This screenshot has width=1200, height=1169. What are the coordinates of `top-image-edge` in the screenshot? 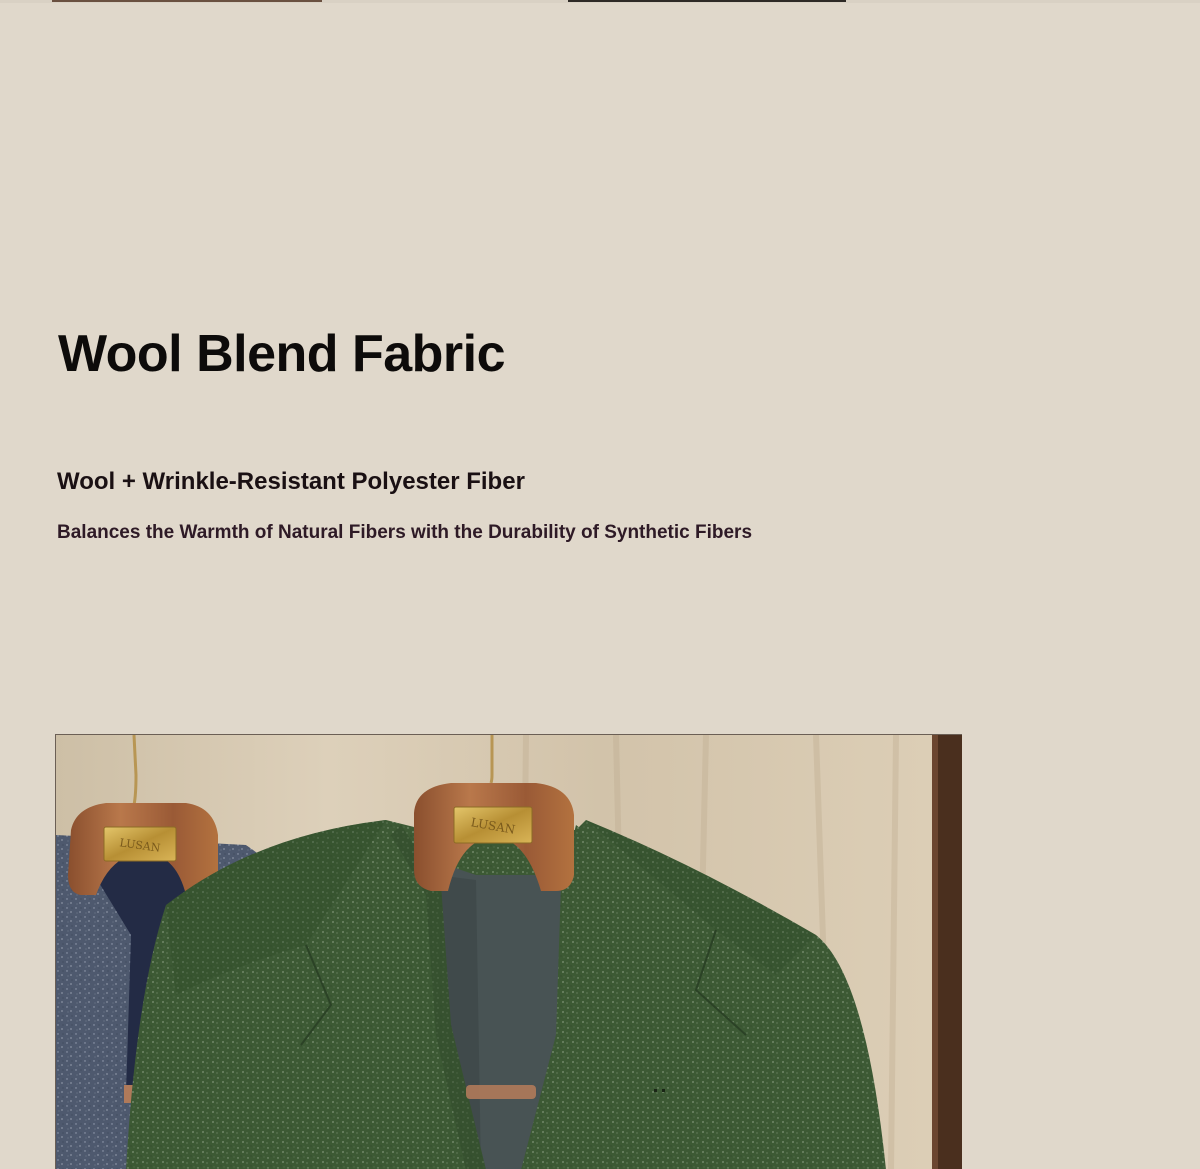 It's located at (600, 1).